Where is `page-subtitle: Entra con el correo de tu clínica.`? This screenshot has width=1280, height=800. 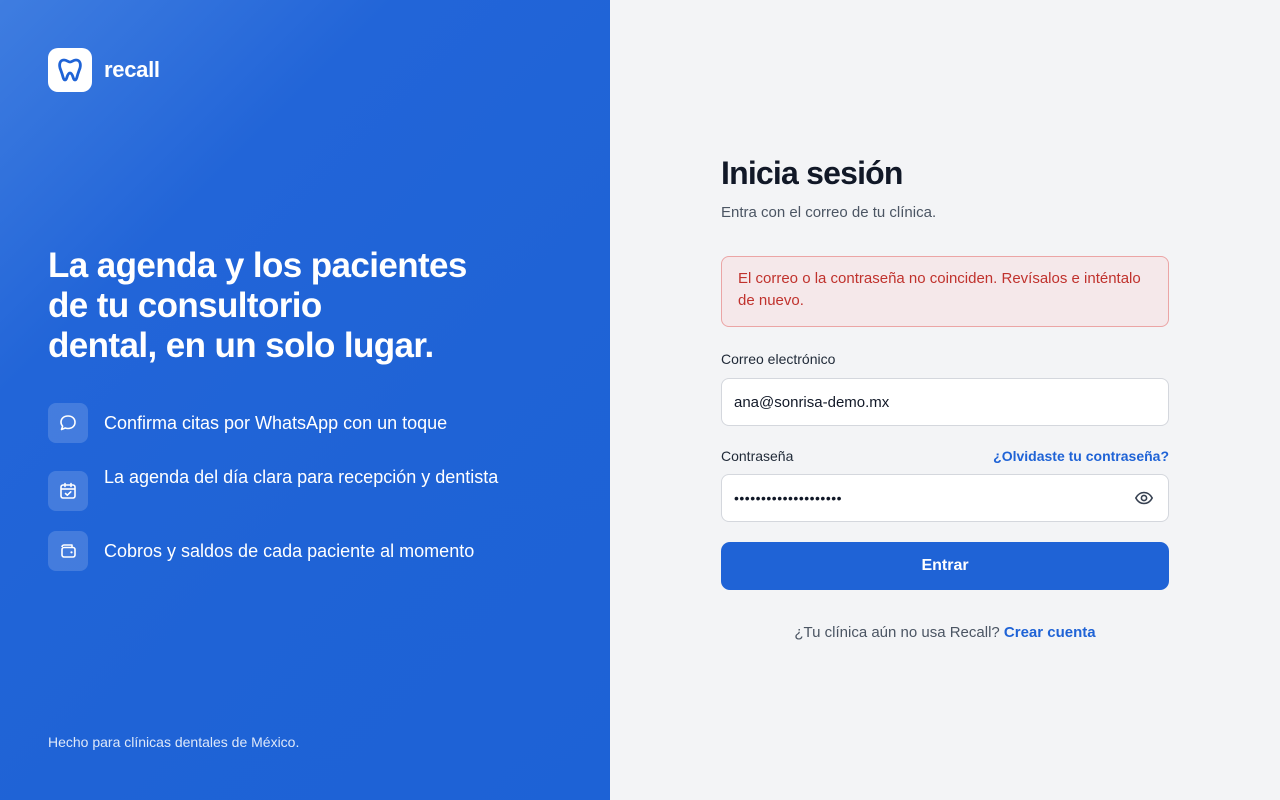 page-subtitle: Entra con el correo de tu clínica. is located at coordinates (829, 212).